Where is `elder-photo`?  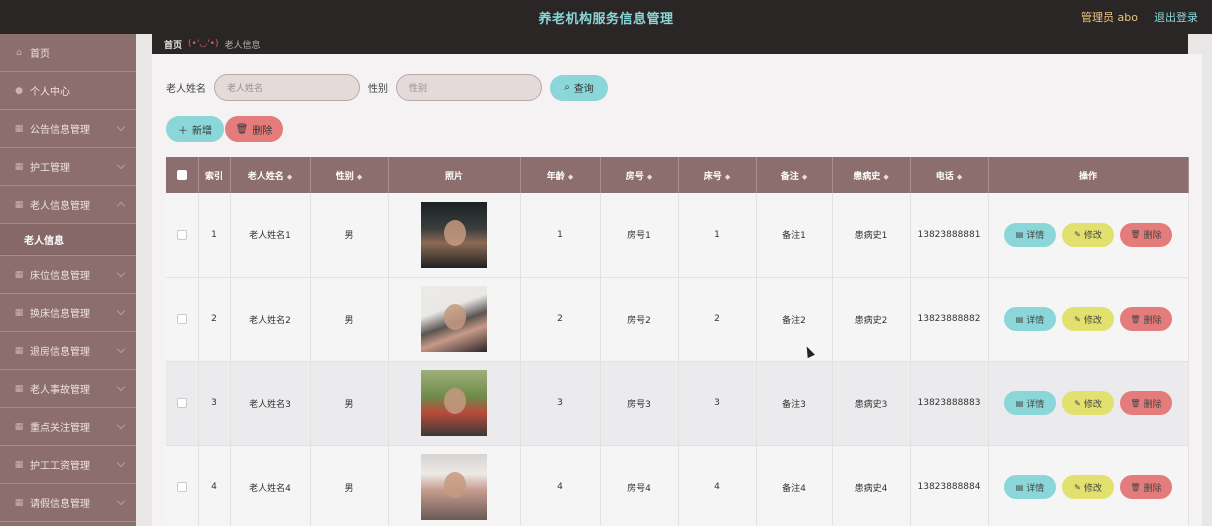
elder-photo is located at coordinates (454, 234).